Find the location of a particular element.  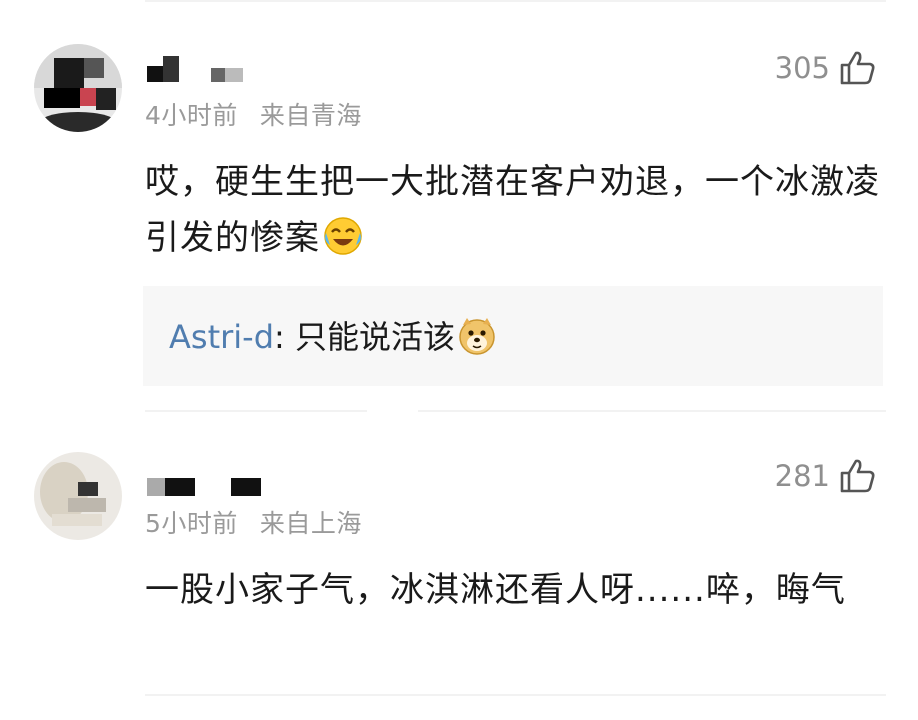

comment-meta: 5小时前 来自上海 is located at coordinates (253, 522).